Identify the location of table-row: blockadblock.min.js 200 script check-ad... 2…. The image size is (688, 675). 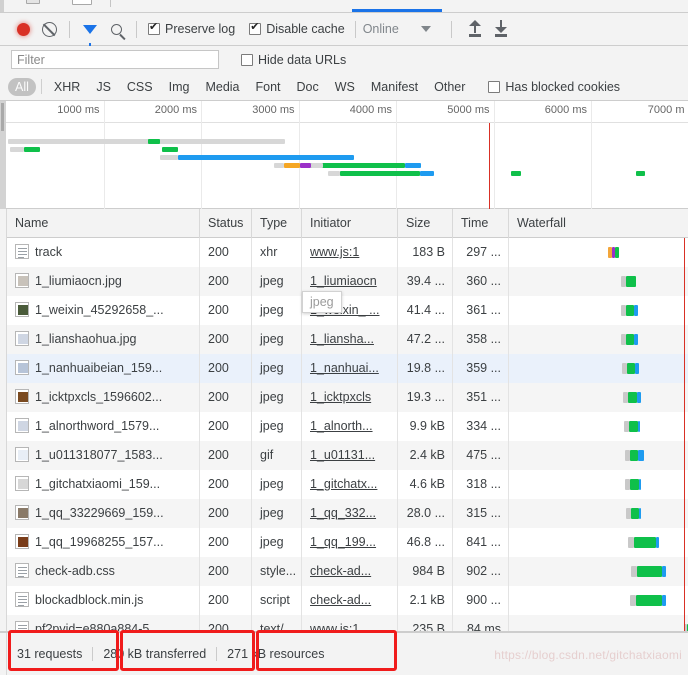
(347, 600).